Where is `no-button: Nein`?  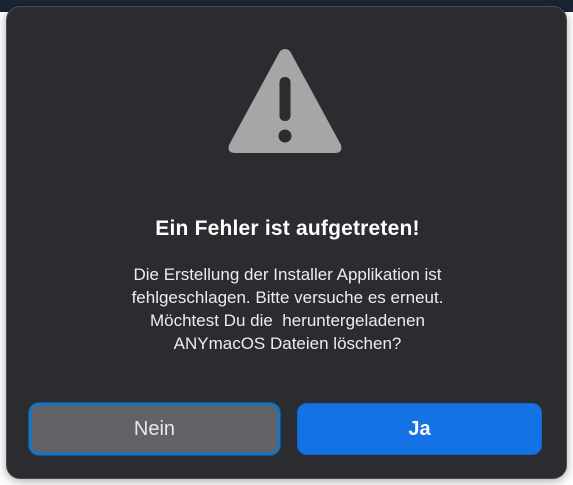
no-button: Nein is located at coordinates (154, 429).